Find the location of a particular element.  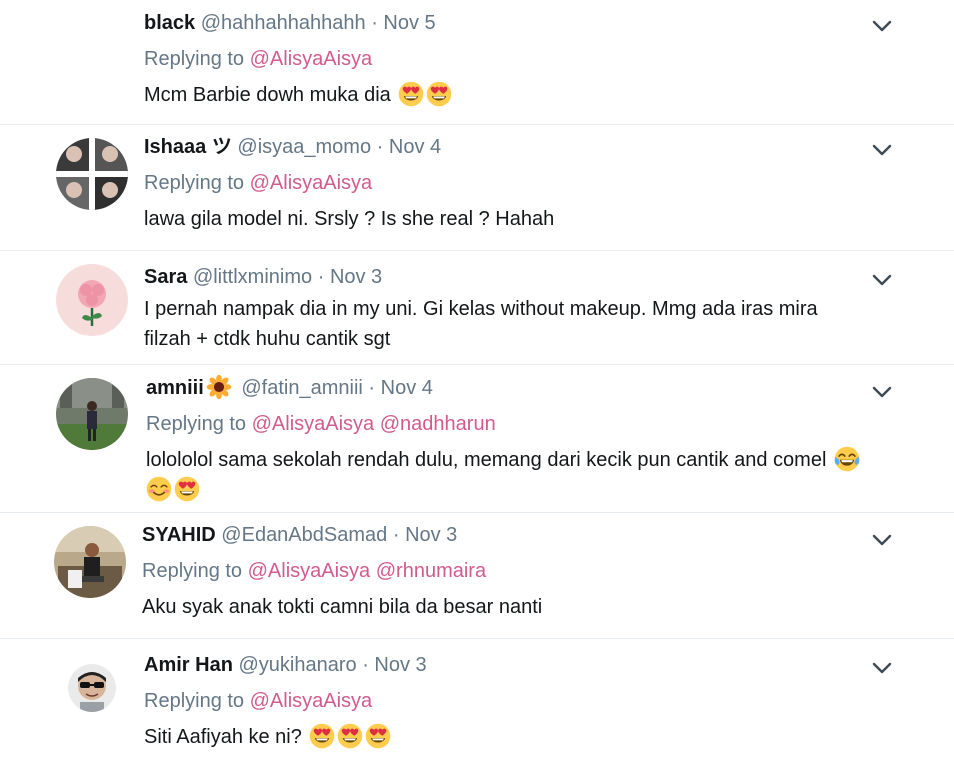

mention-link: @nadhharun is located at coordinates (438, 424).